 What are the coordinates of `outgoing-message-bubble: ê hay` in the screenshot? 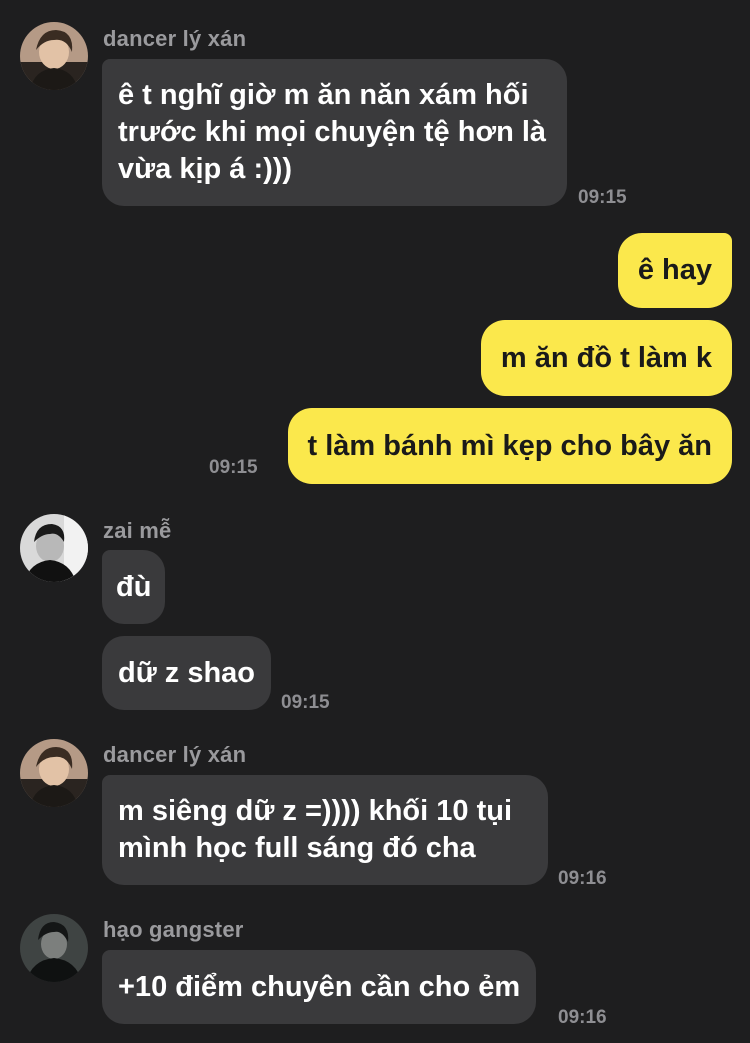 It's located at (674, 270).